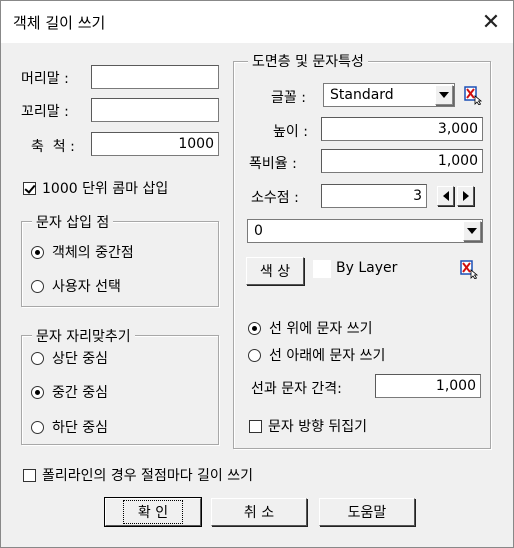  Describe the element at coordinates (362, 95) in the screenshot. I see `font-value: Standard` at that location.